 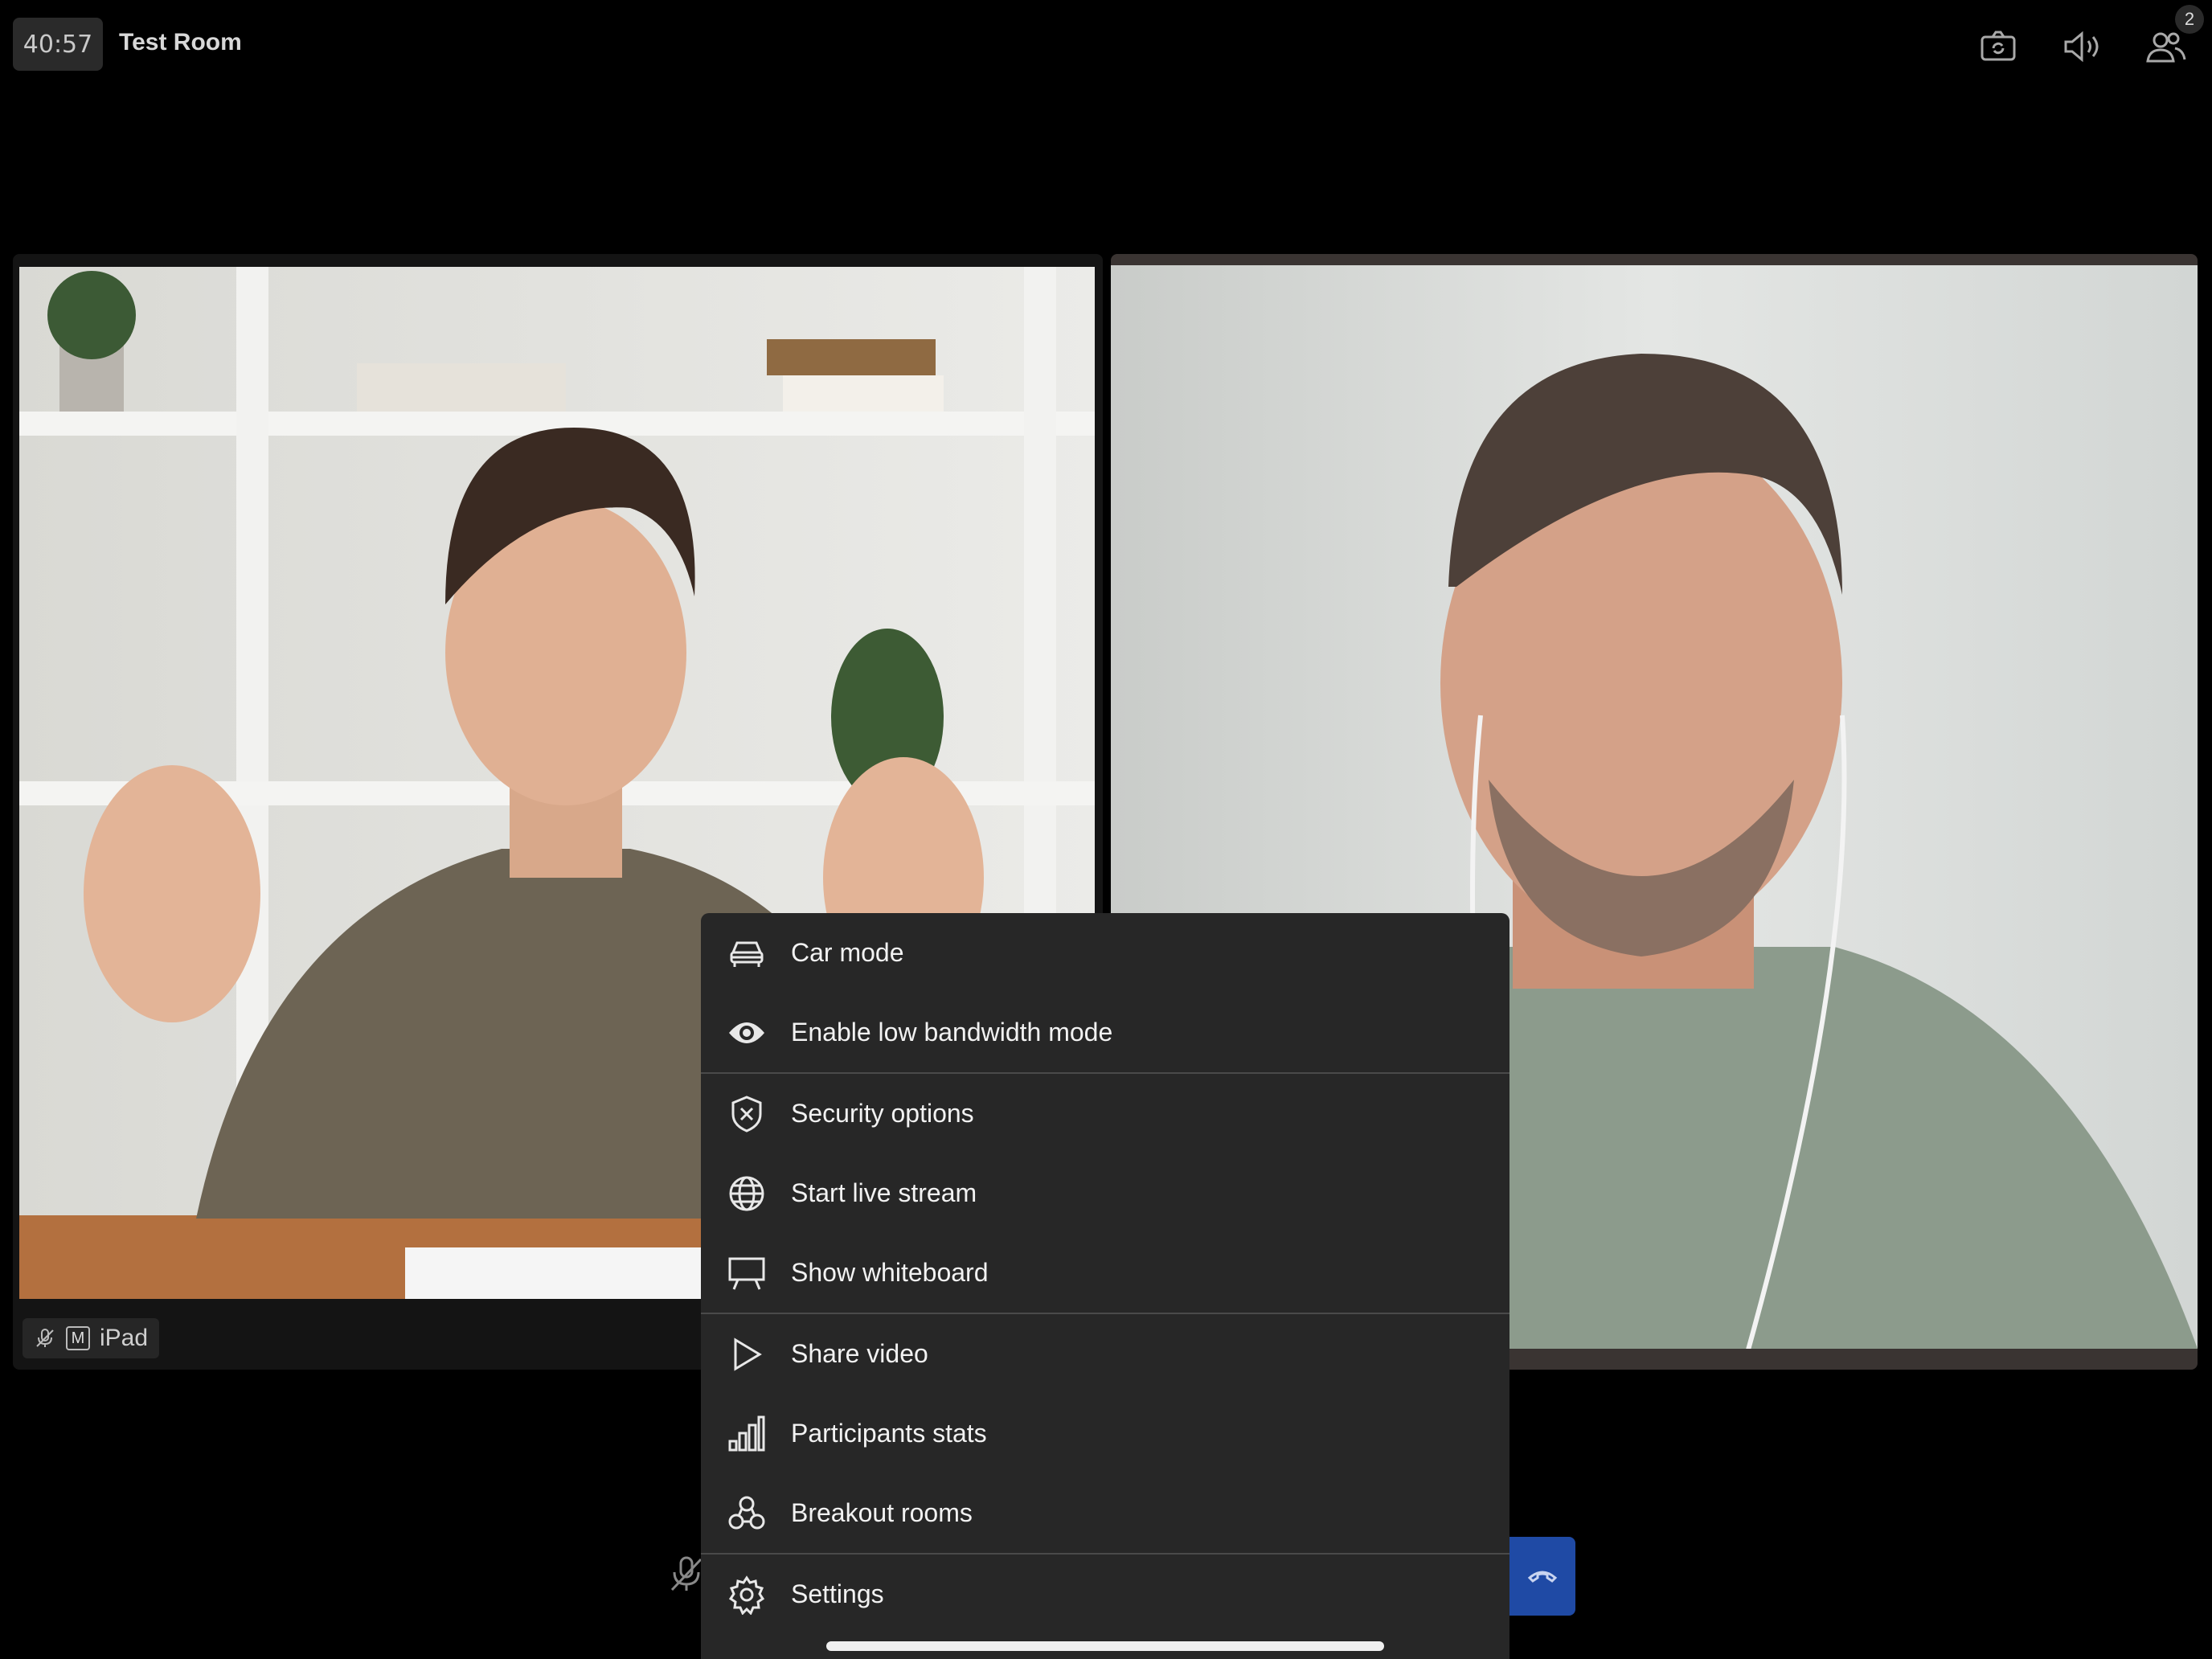 I want to click on car-icon, so click(x=747, y=953).